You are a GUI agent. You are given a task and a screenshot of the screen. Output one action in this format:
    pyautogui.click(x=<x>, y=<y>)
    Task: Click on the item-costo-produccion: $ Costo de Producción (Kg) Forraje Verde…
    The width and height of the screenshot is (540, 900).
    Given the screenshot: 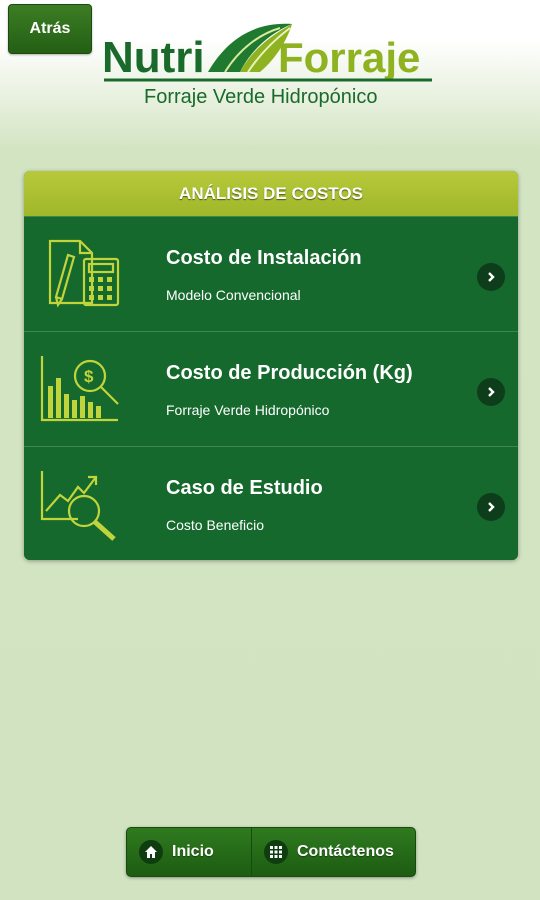 What is the action you would take?
    pyautogui.click(x=271, y=388)
    